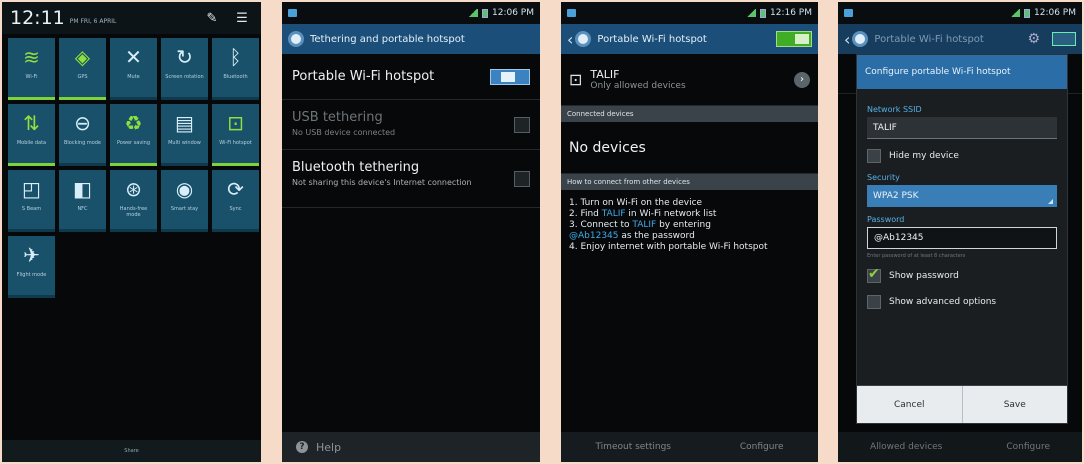 This screenshot has height=464, width=1084. I want to click on usb-title: USB tethering, so click(337, 117).